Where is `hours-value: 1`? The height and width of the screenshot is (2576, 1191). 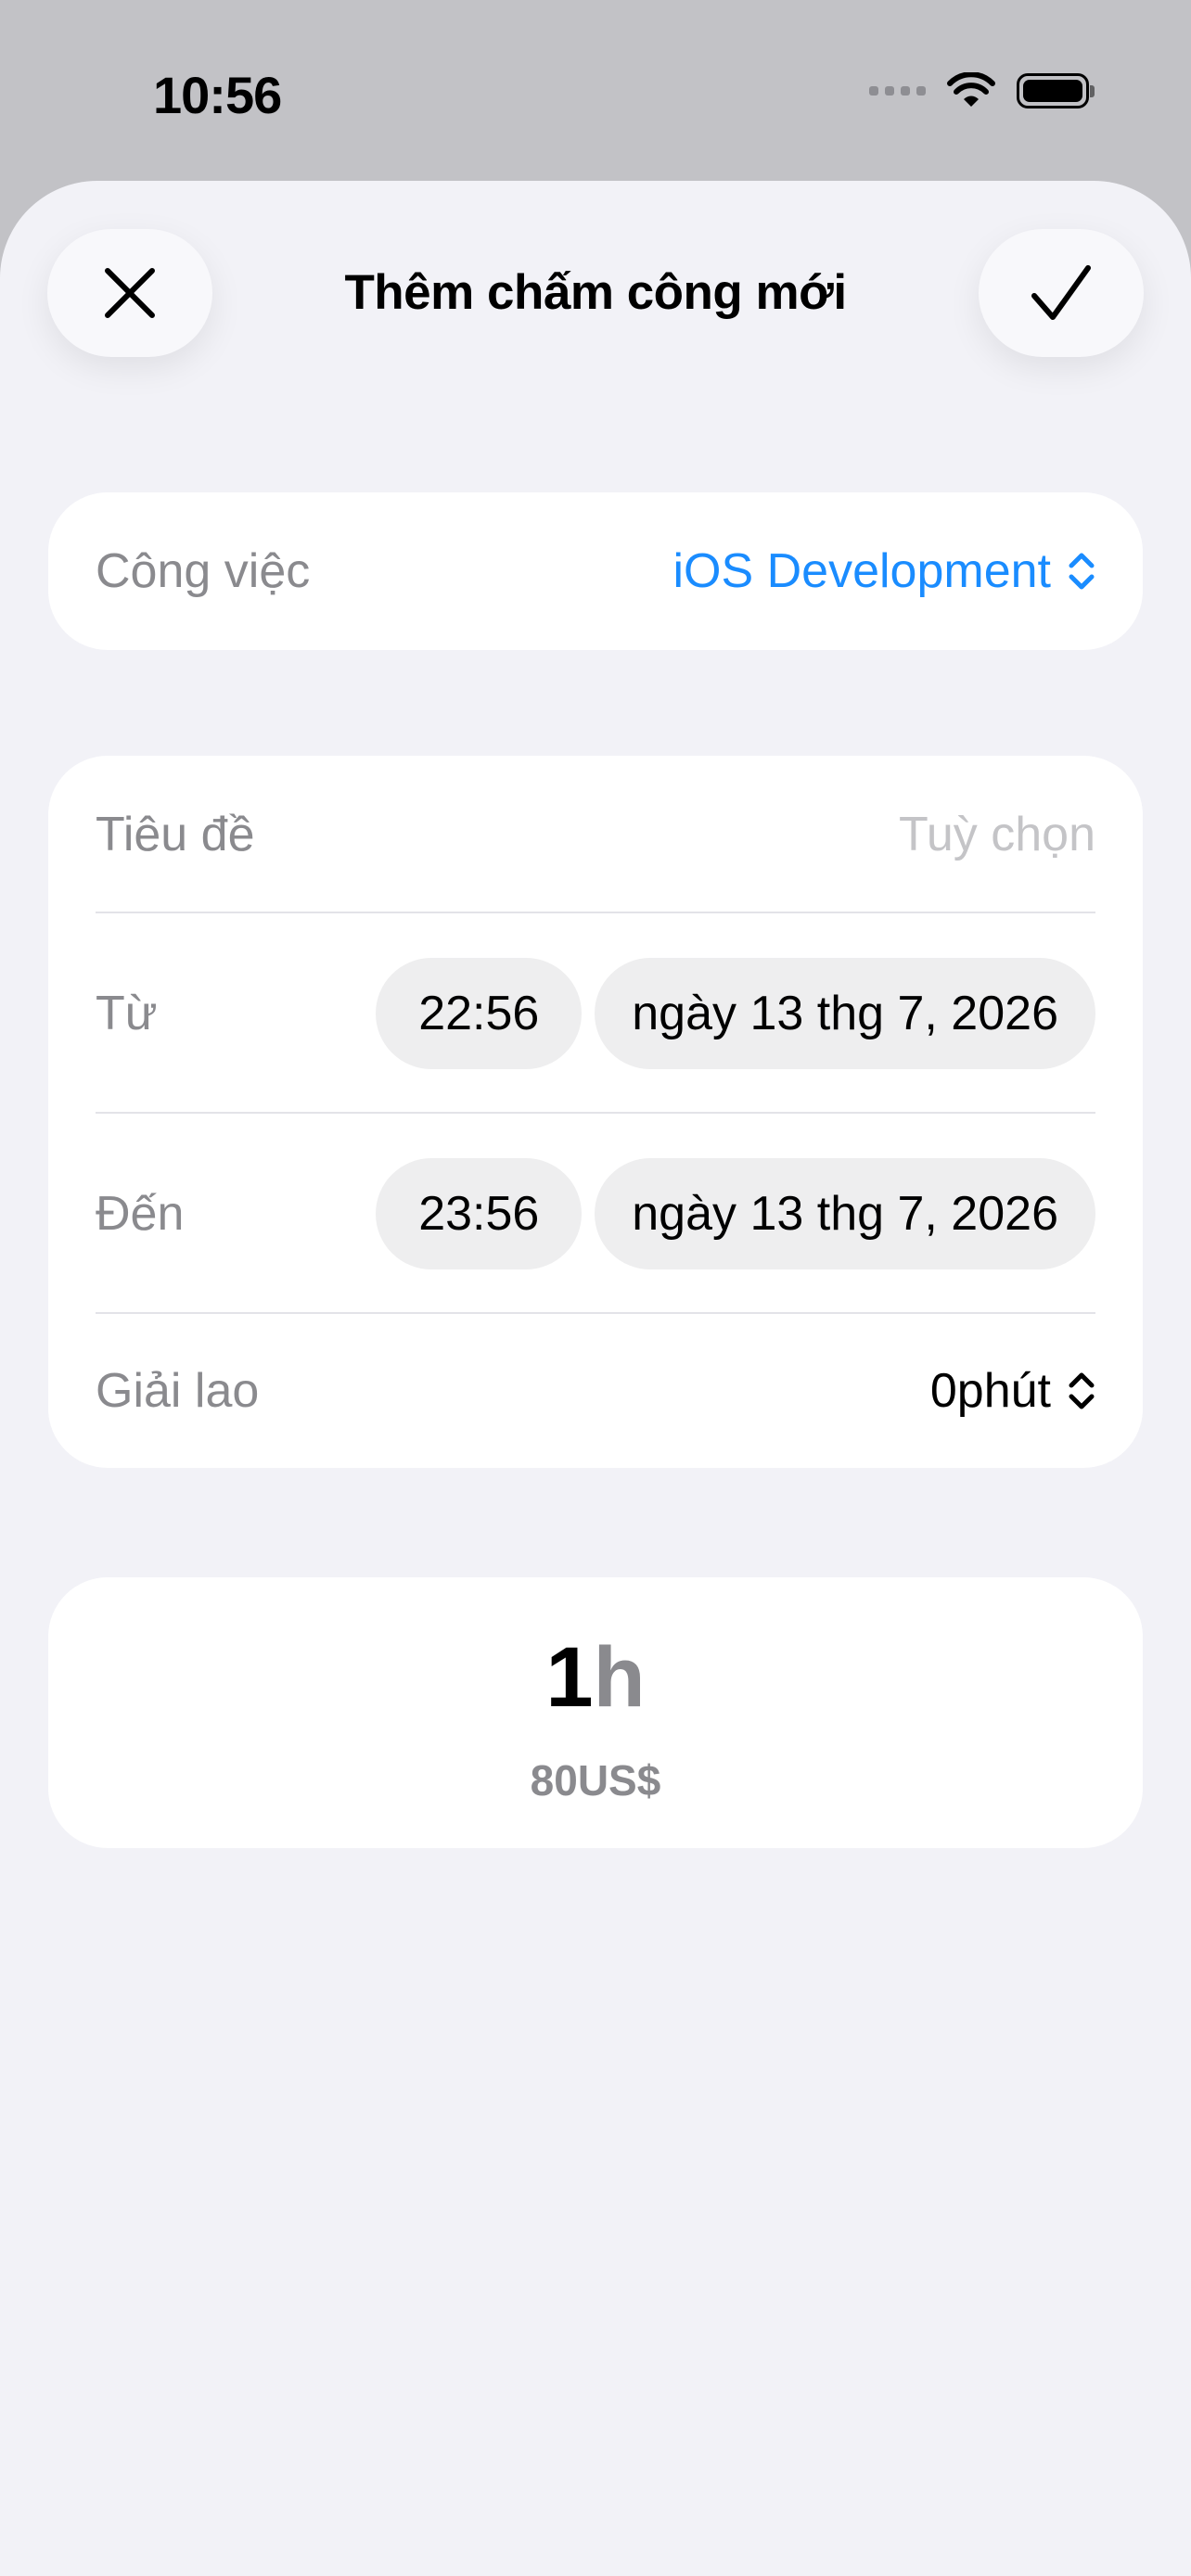 hours-value: 1 is located at coordinates (569, 1678).